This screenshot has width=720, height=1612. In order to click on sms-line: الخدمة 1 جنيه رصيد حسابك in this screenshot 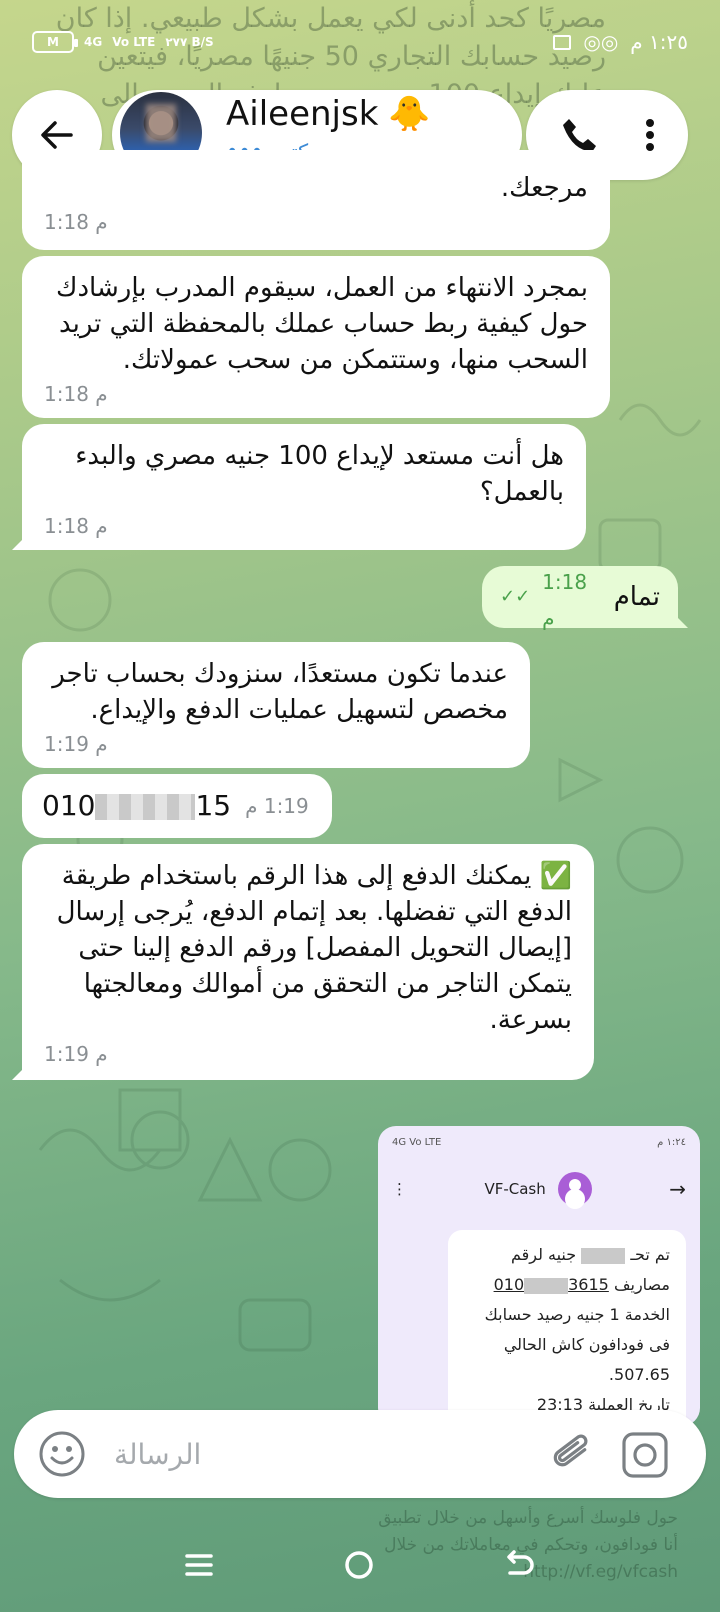, I will do `click(577, 1314)`.